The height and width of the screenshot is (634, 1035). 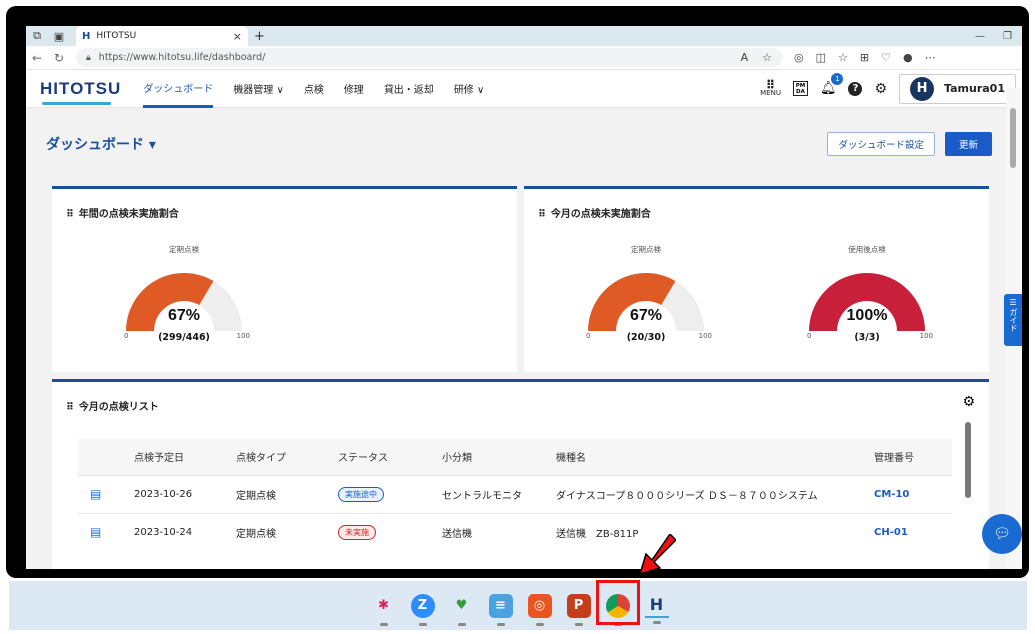 I want to click on back-icon: ←, so click(x=37, y=58).